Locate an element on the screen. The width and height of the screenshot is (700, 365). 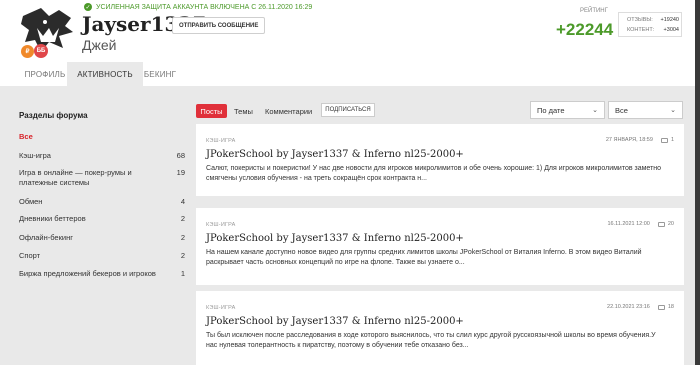
sidebar-item-count: 4 is located at coordinates (182, 201).